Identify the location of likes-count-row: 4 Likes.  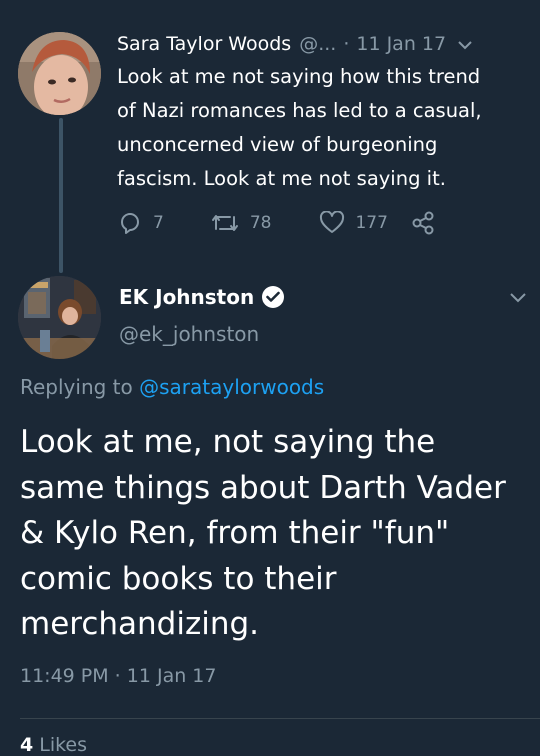
(53, 745).